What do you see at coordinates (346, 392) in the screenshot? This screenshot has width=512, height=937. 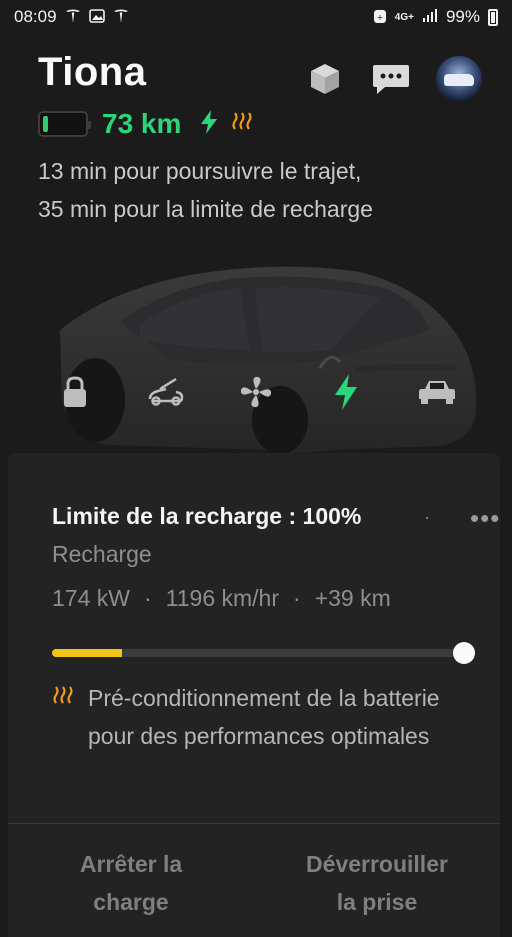 I see `charge-bolt-icon` at bounding box center [346, 392].